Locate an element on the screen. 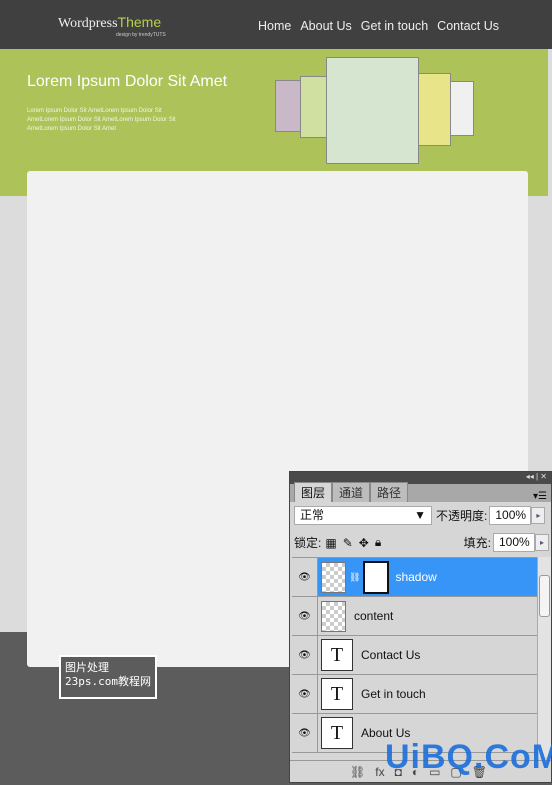 The height and width of the screenshot is (785, 552). watermark-brand: UiBQ.CoM is located at coordinates (468, 757).